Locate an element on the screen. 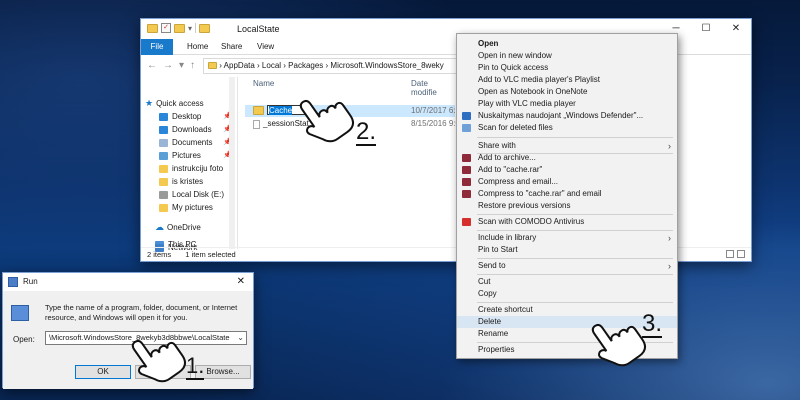 The height and width of the screenshot is (400, 800). run-title: Run is located at coordinates (30, 281).